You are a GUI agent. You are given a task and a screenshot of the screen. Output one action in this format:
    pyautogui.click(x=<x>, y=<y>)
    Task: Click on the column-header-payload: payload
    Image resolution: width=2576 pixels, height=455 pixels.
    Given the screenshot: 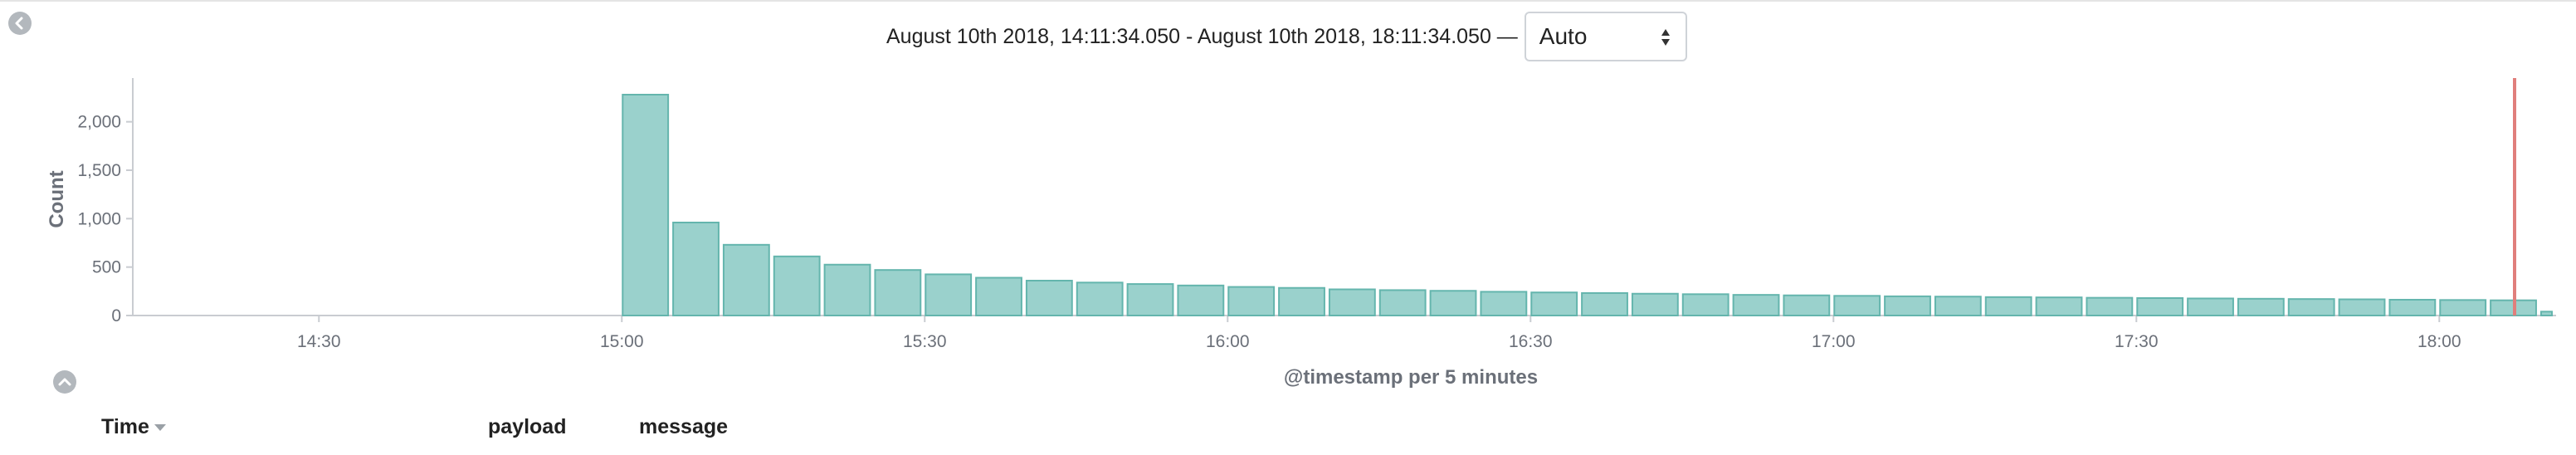 What is the action you would take?
    pyautogui.click(x=527, y=427)
    